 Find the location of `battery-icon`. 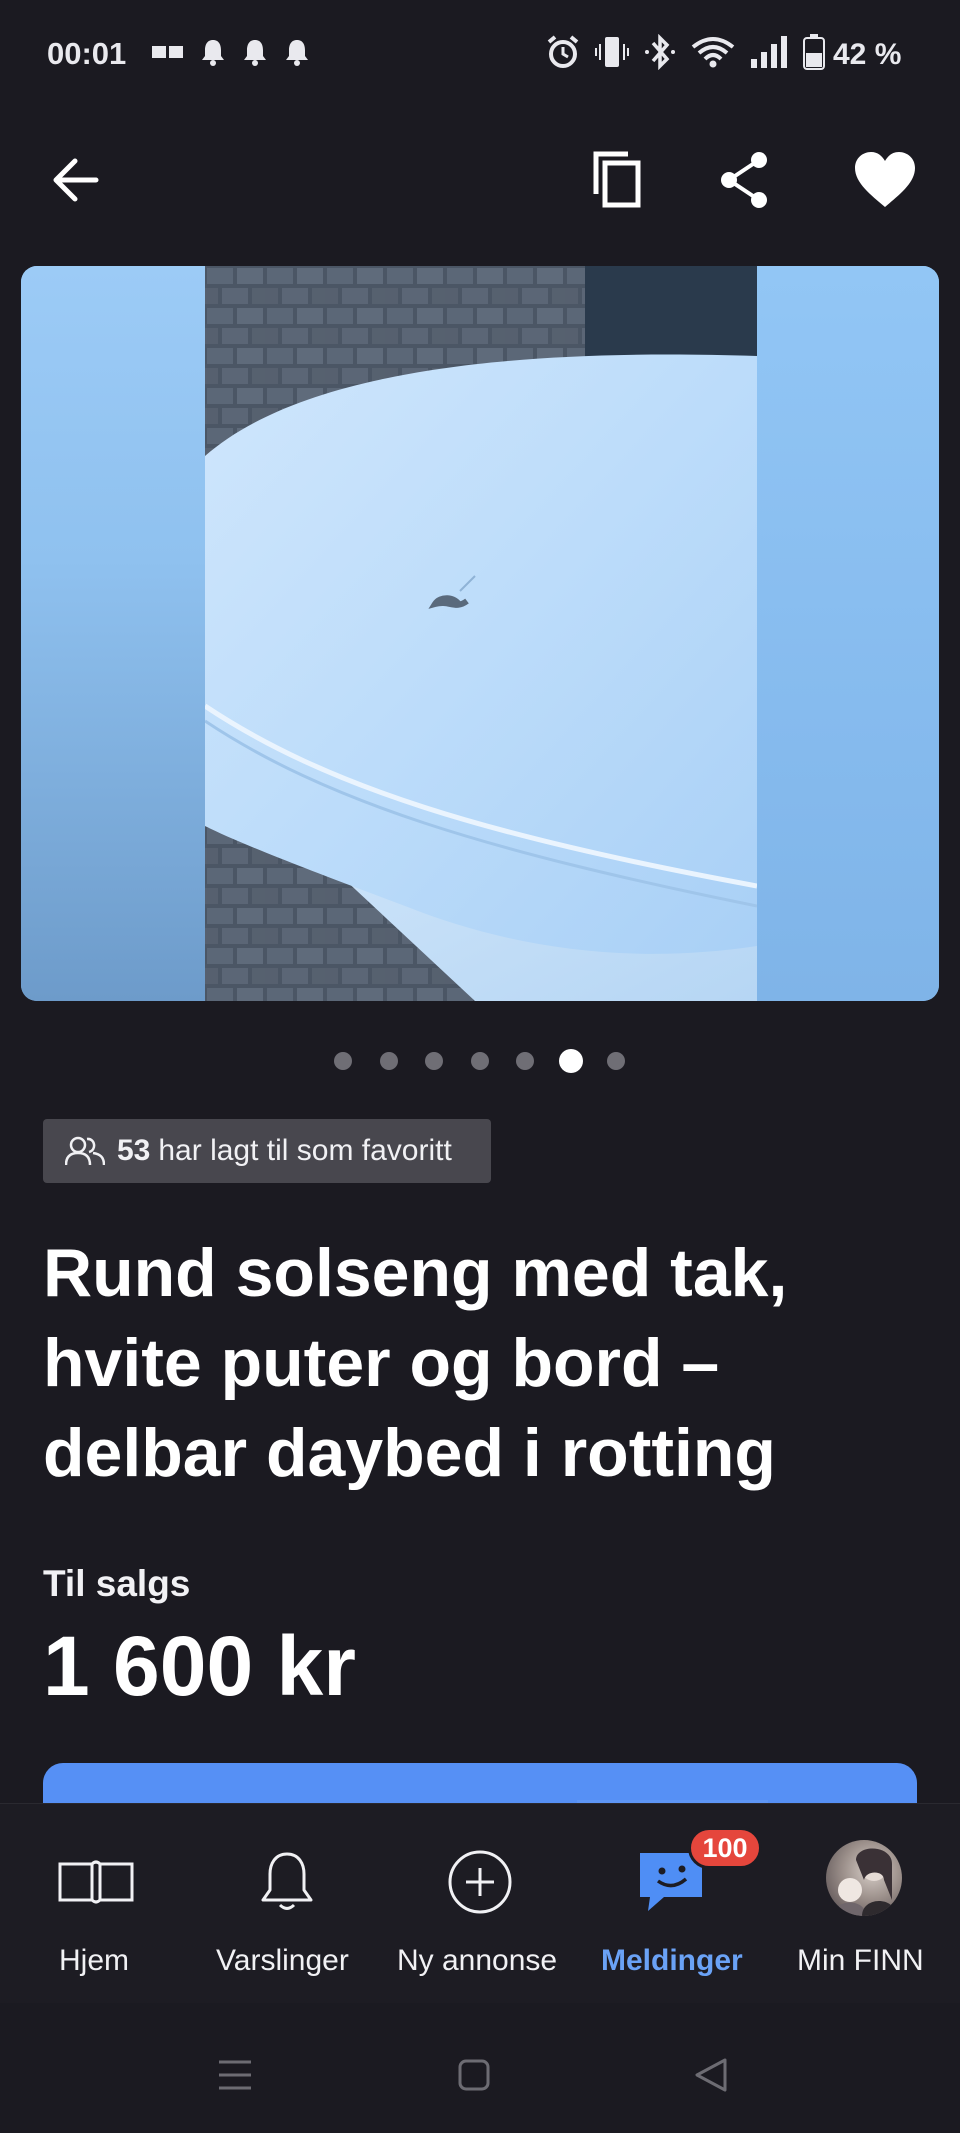

battery-icon is located at coordinates (814, 52).